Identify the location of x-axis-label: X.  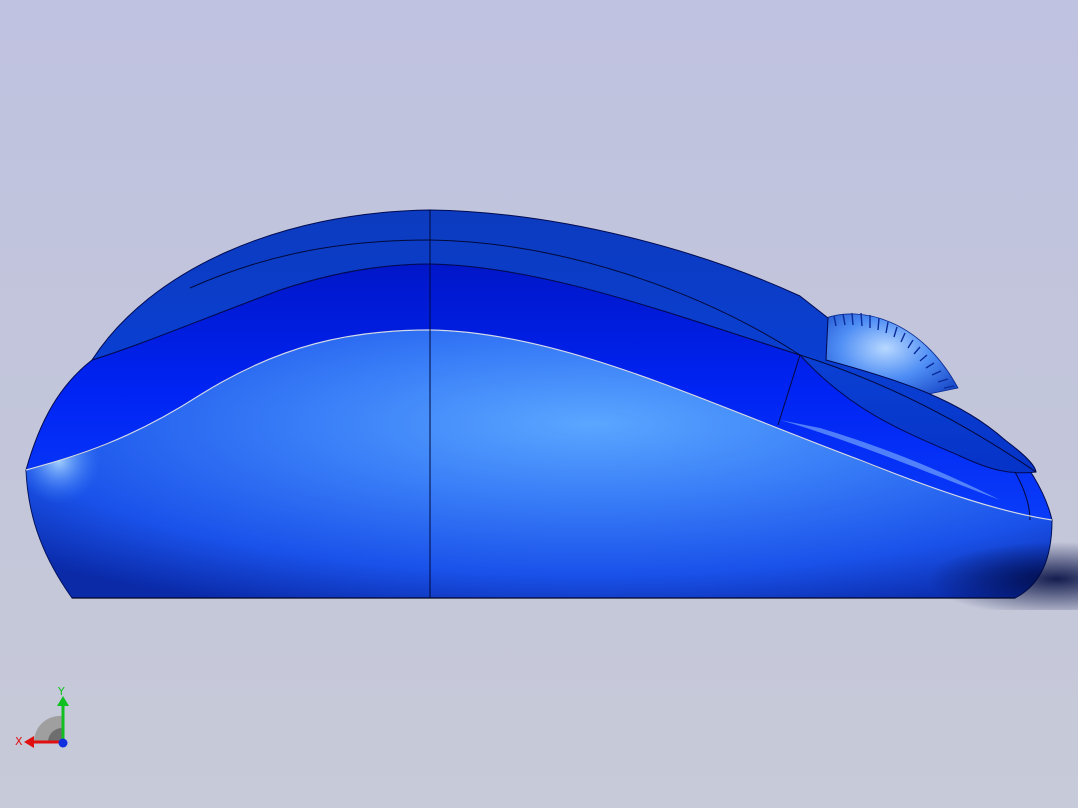
(19, 741).